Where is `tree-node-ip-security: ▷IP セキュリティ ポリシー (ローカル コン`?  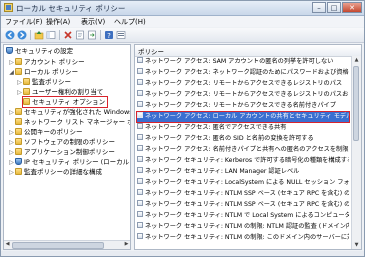 tree-node-ip-security: ▷IP セキュリティ ポリシー (ローカル コン is located at coordinates (69, 162).